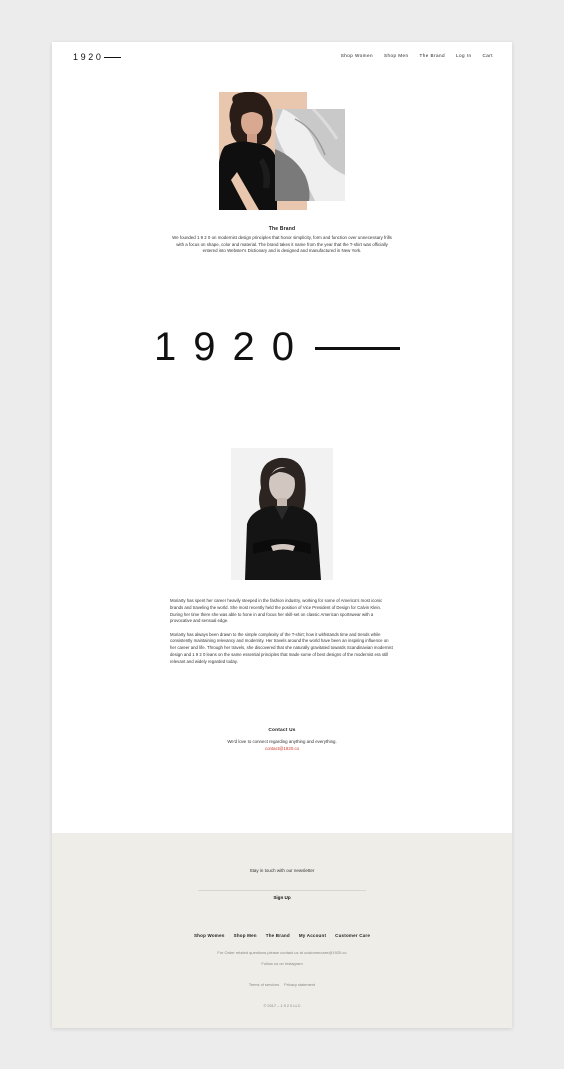  What do you see at coordinates (352, 935) in the screenshot?
I see `footer-nav-customer-care: Customer Care` at bounding box center [352, 935].